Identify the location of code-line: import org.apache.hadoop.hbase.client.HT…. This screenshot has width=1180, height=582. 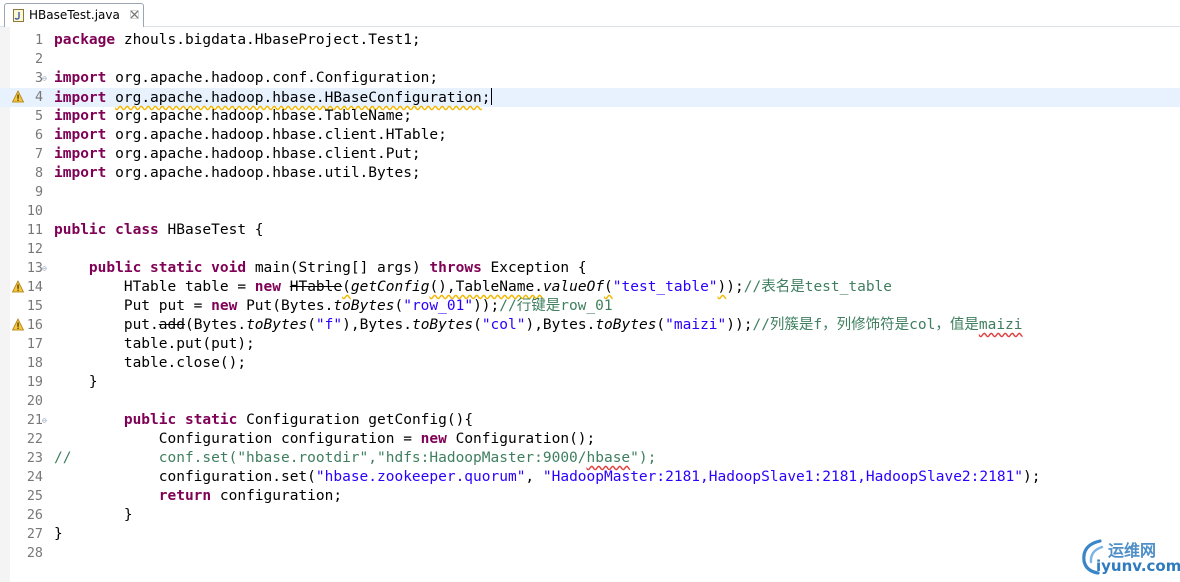
(250, 135).